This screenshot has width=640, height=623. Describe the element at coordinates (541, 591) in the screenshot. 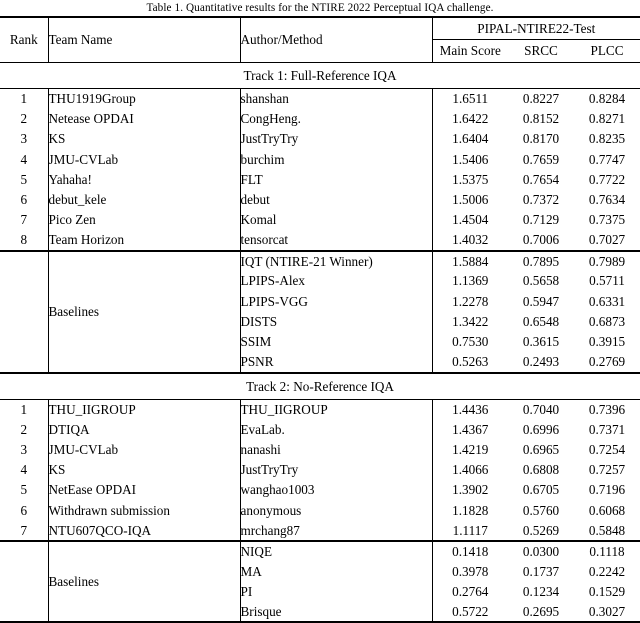

I see `row-srcc: 0.1234` at that location.